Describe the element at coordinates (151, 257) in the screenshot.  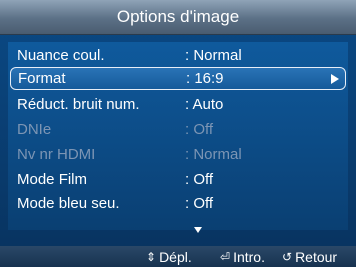
I see `move-icon: ⇕` at that location.